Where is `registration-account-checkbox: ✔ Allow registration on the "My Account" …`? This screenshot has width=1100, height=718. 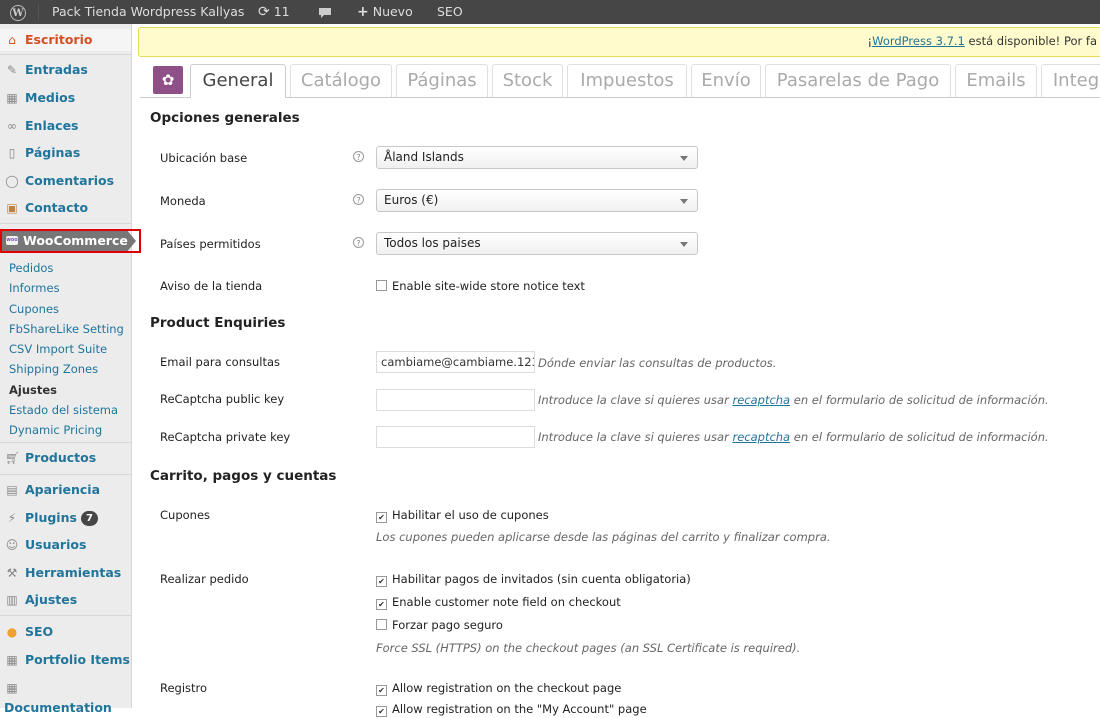 registration-account-checkbox: ✔ Allow registration on the "My Account" … is located at coordinates (511, 709).